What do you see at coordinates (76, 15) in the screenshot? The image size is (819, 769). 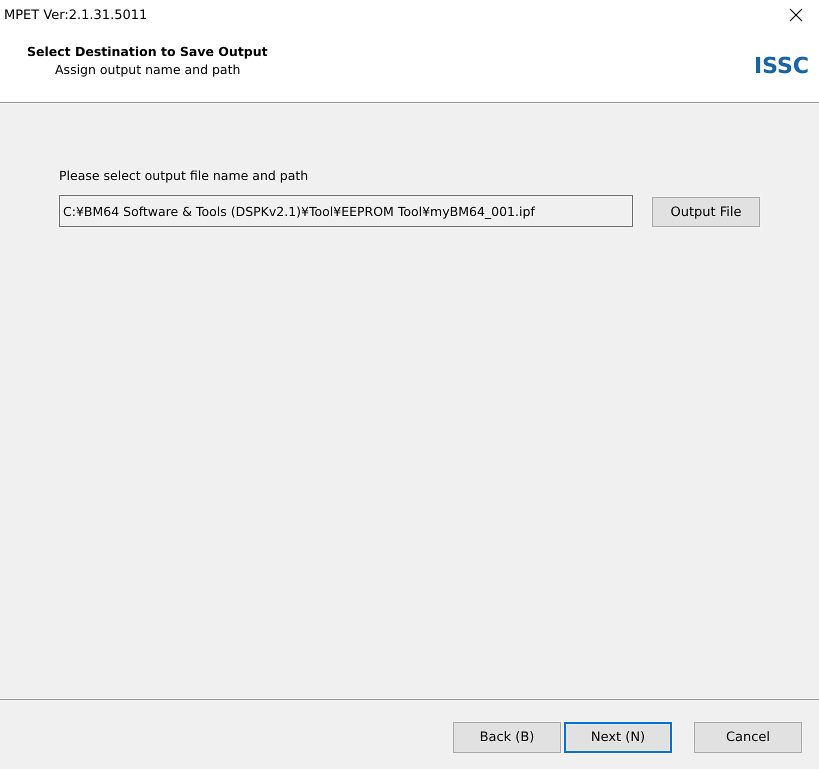 I see `window-title: MPET Ver:2.1.31.5011` at bounding box center [76, 15].